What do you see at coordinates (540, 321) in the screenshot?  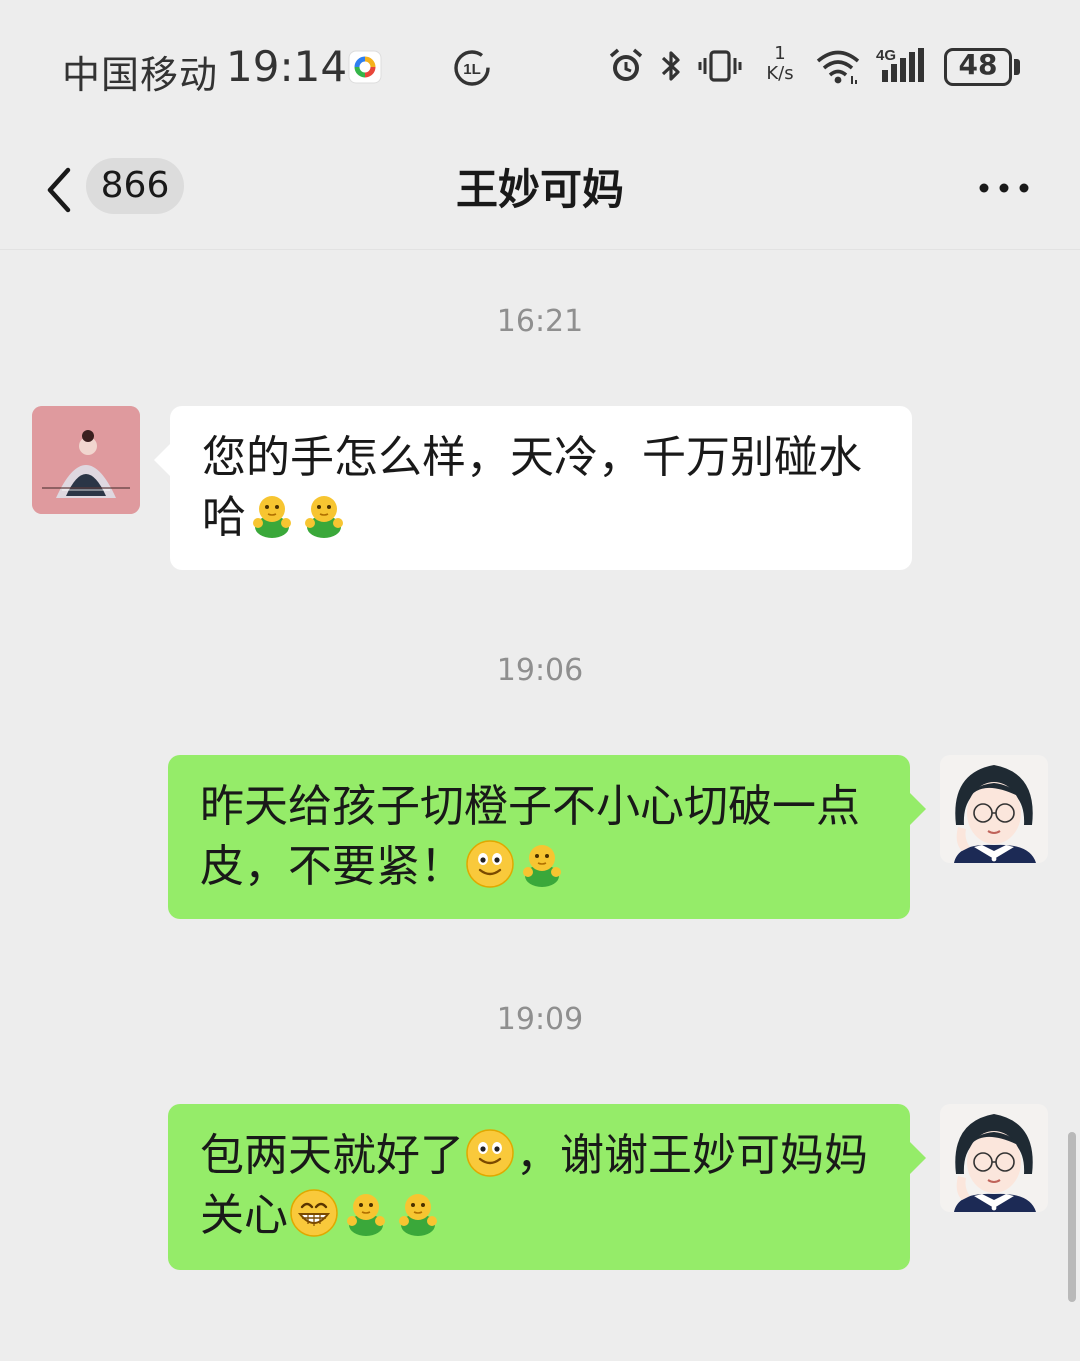 I see `message-timestamp: 16:21` at bounding box center [540, 321].